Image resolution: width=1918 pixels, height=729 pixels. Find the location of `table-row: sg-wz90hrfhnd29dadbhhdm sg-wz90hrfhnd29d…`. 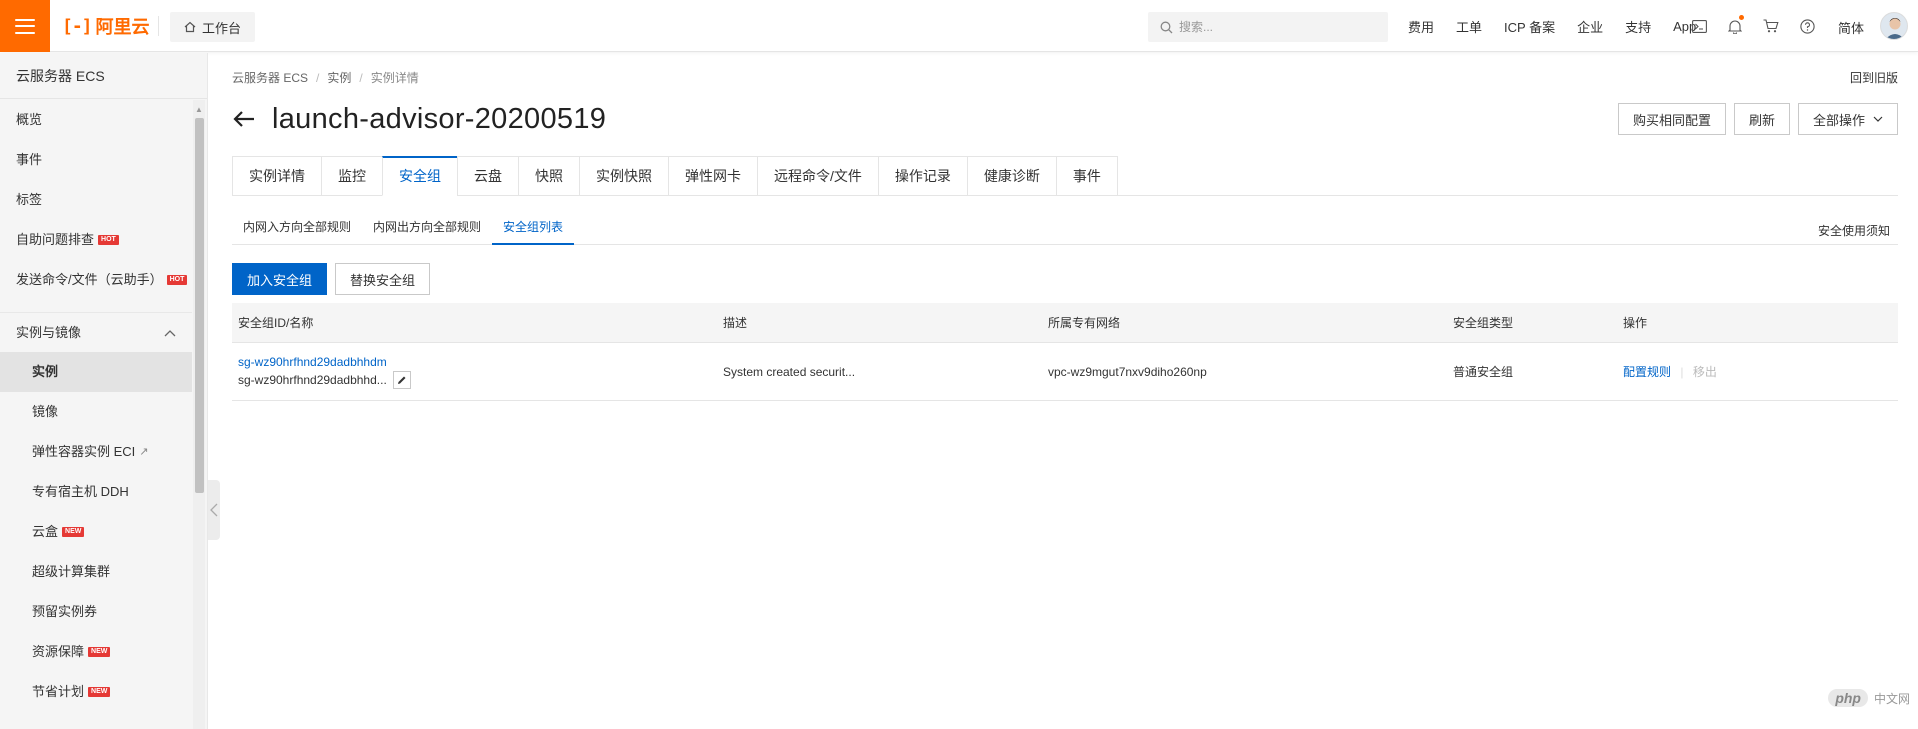

table-row: sg-wz90hrfhnd29dadbhhdm sg-wz90hrfhnd29d… is located at coordinates (1065, 372).